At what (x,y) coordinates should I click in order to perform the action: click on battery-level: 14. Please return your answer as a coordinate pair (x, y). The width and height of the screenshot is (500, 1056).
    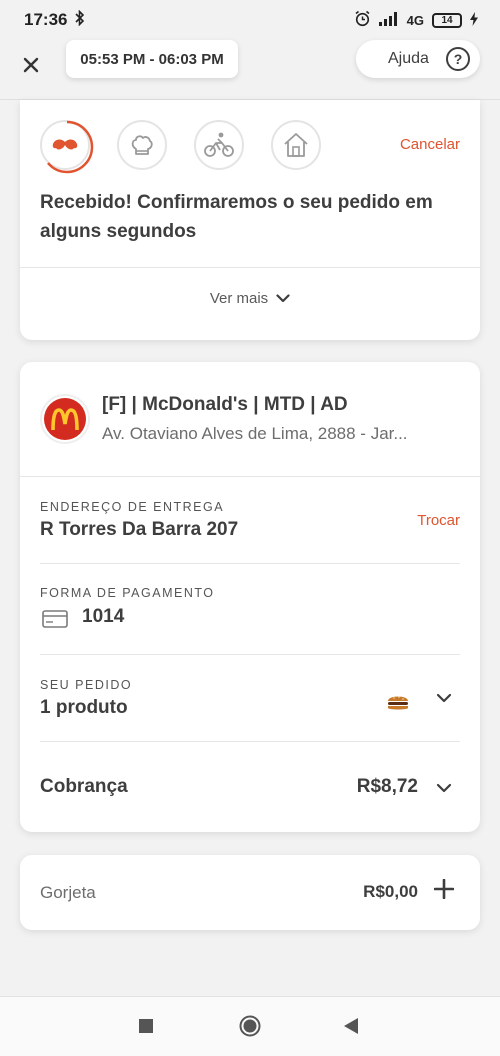
    Looking at the image, I should click on (447, 20).